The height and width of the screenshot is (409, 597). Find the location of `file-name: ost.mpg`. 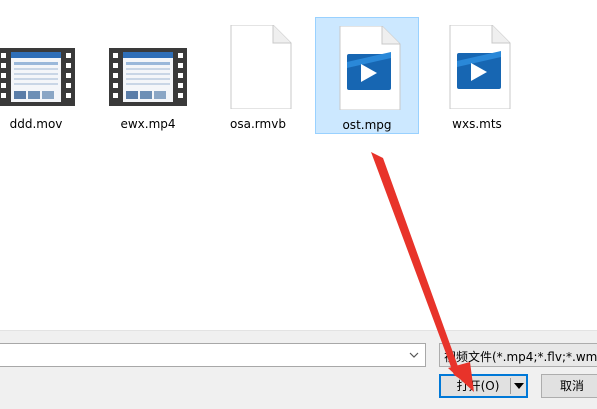

file-name: ost.mpg is located at coordinates (367, 125).